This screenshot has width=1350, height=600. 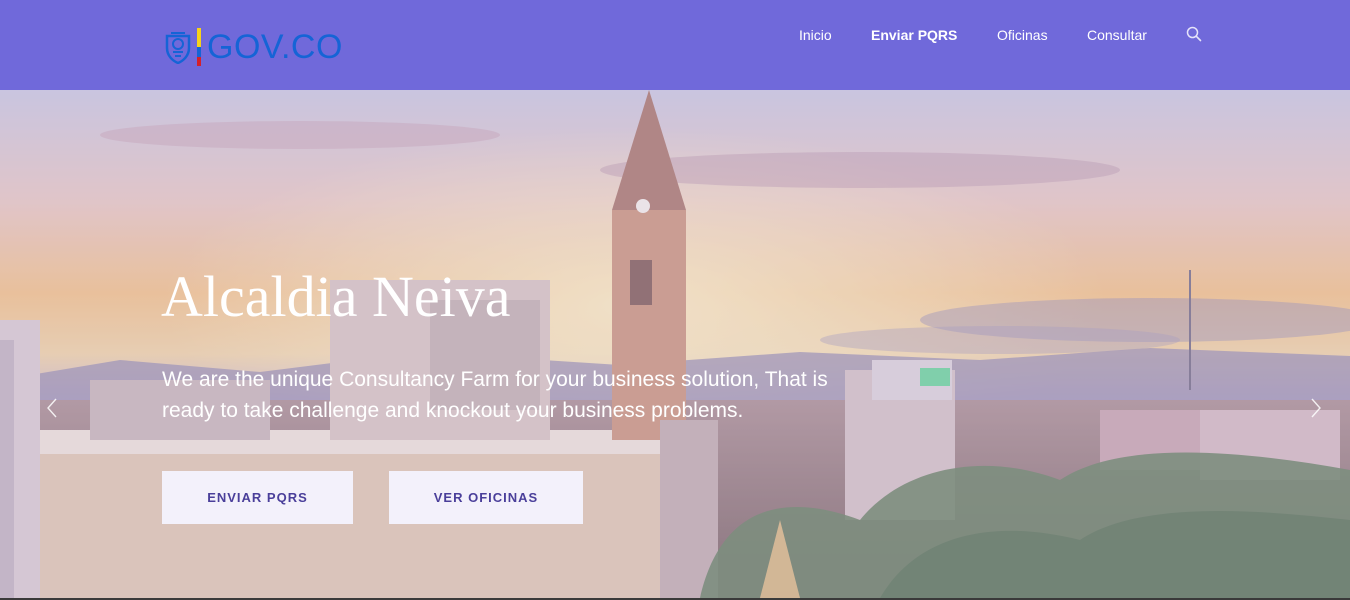 What do you see at coordinates (1194, 34) in the screenshot?
I see `search-icon` at bounding box center [1194, 34].